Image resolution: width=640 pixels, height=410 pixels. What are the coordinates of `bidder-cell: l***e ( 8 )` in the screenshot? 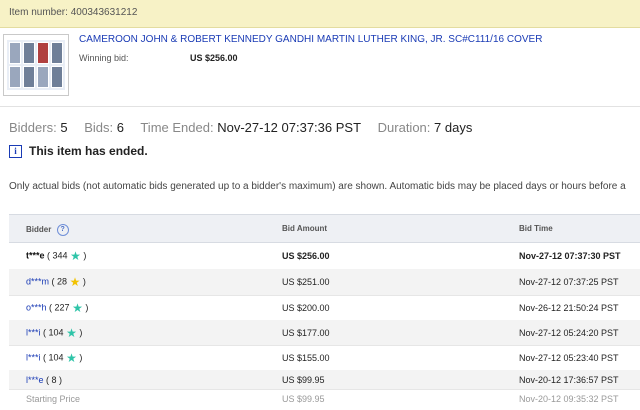 It's located at (44, 380).